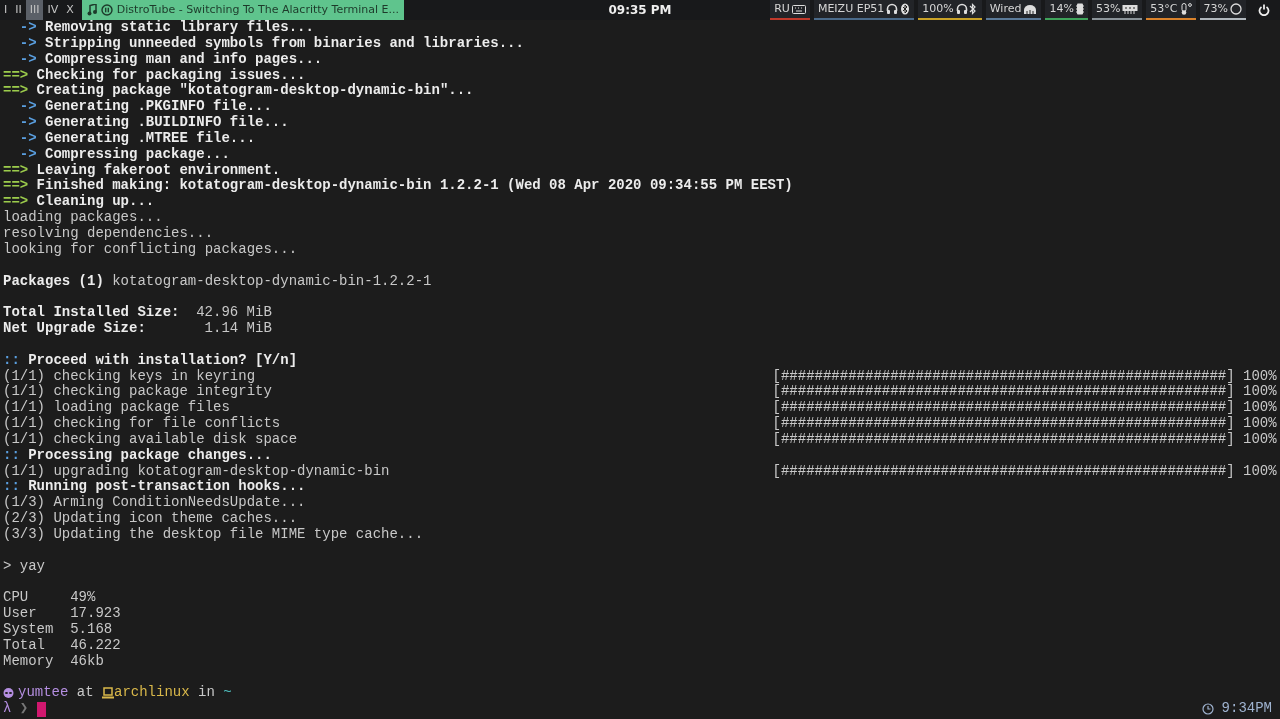  Describe the element at coordinates (1222, 10) in the screenshot. I see `status-widget: 73%` at that location.